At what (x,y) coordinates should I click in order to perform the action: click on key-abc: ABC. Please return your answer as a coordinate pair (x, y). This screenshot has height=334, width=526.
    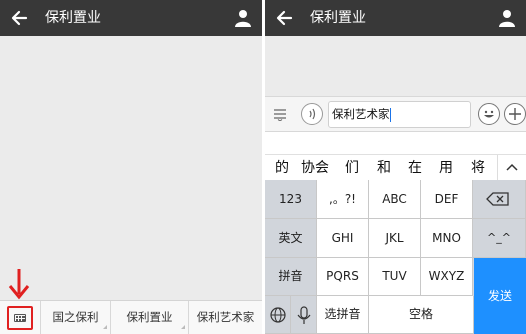
    Looking at the image, I should click on (395, 199).